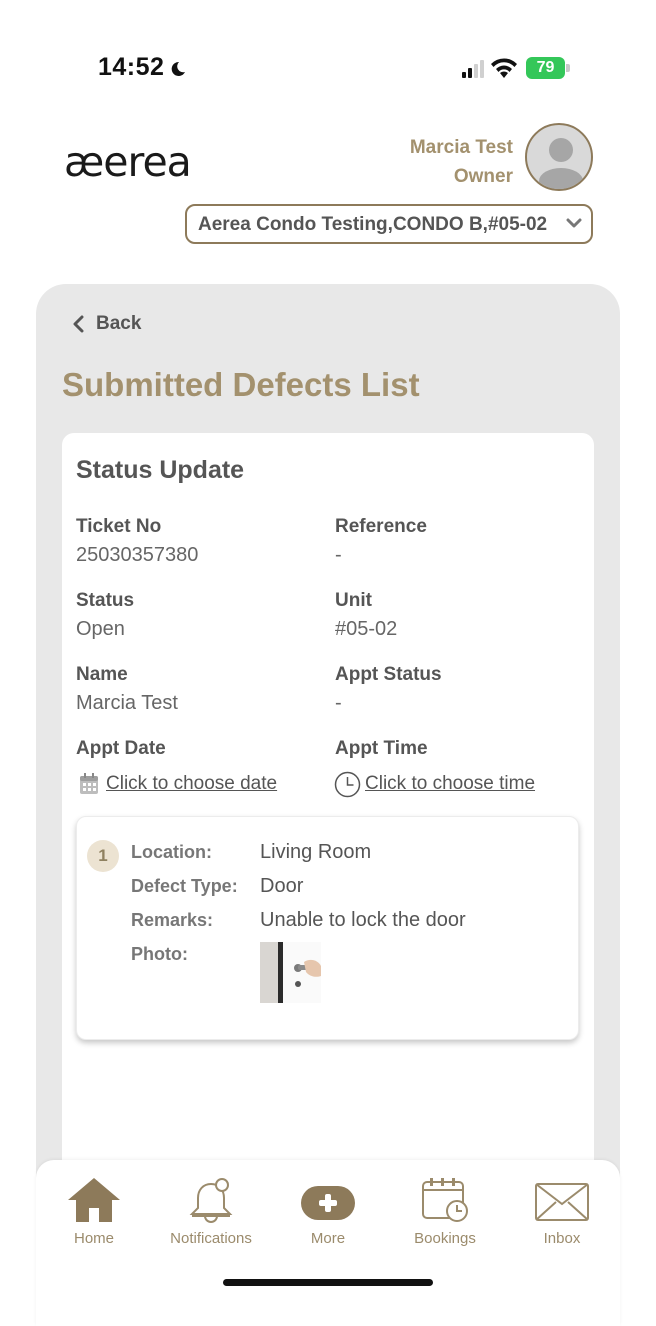  What do you see at coordinates (381, 748) in the screenshot?
I see `appt-time-label: Appt Time` at bounding box center [381, 748].